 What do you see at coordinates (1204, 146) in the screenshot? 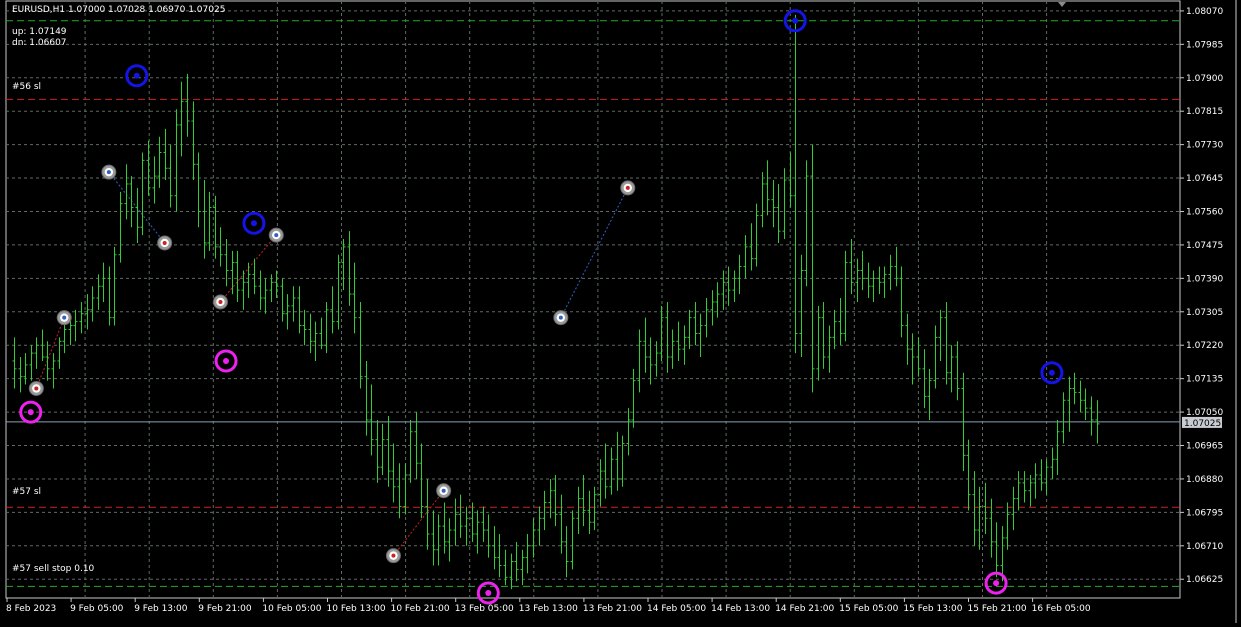
I see `price-tick-label: 1.07730` at bounding box center [1204, 146].